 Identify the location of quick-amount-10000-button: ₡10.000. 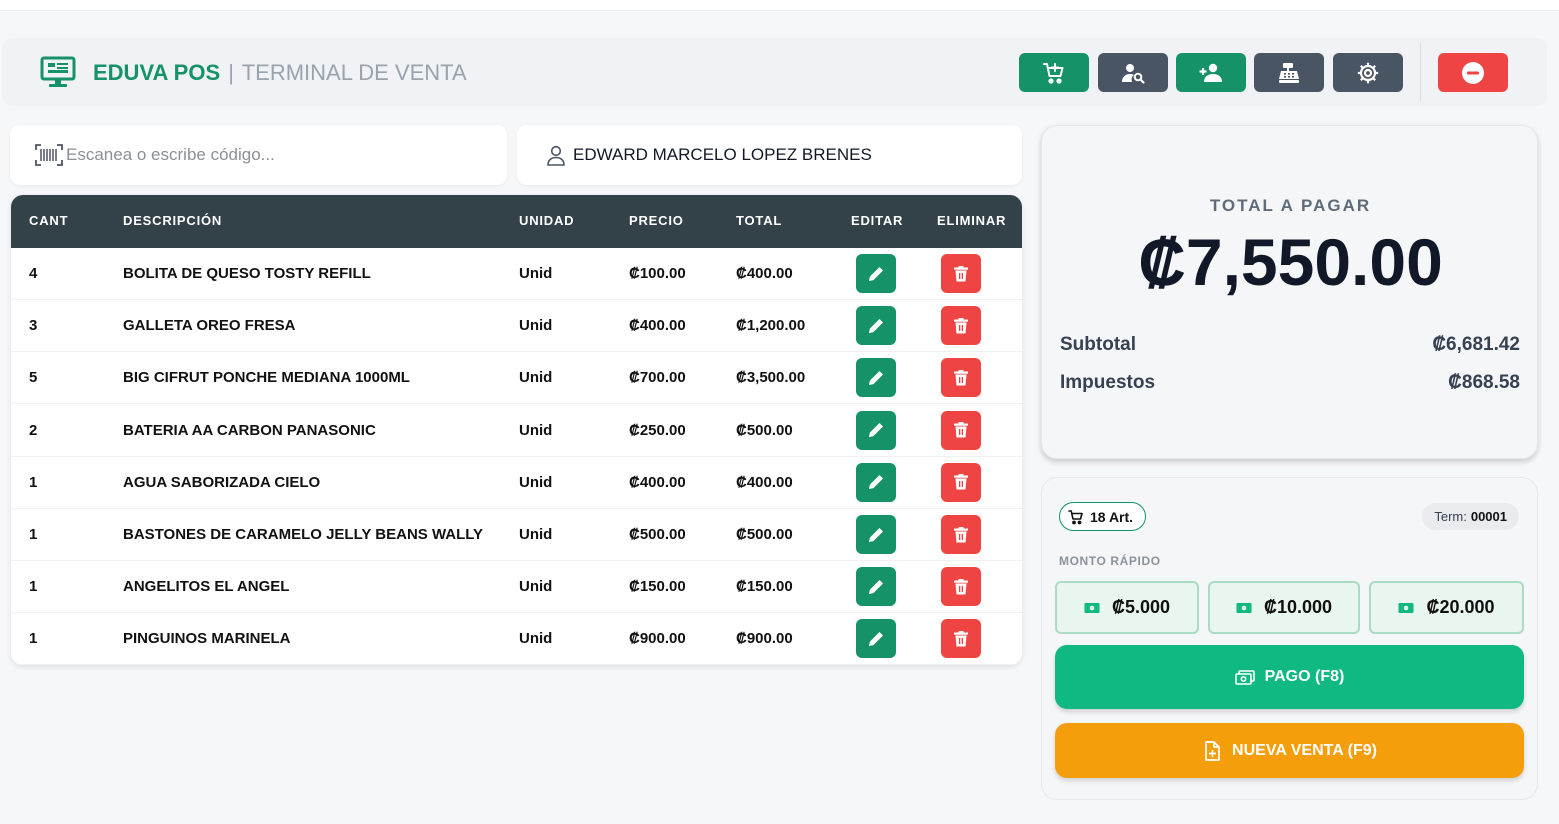
(1284, 607).